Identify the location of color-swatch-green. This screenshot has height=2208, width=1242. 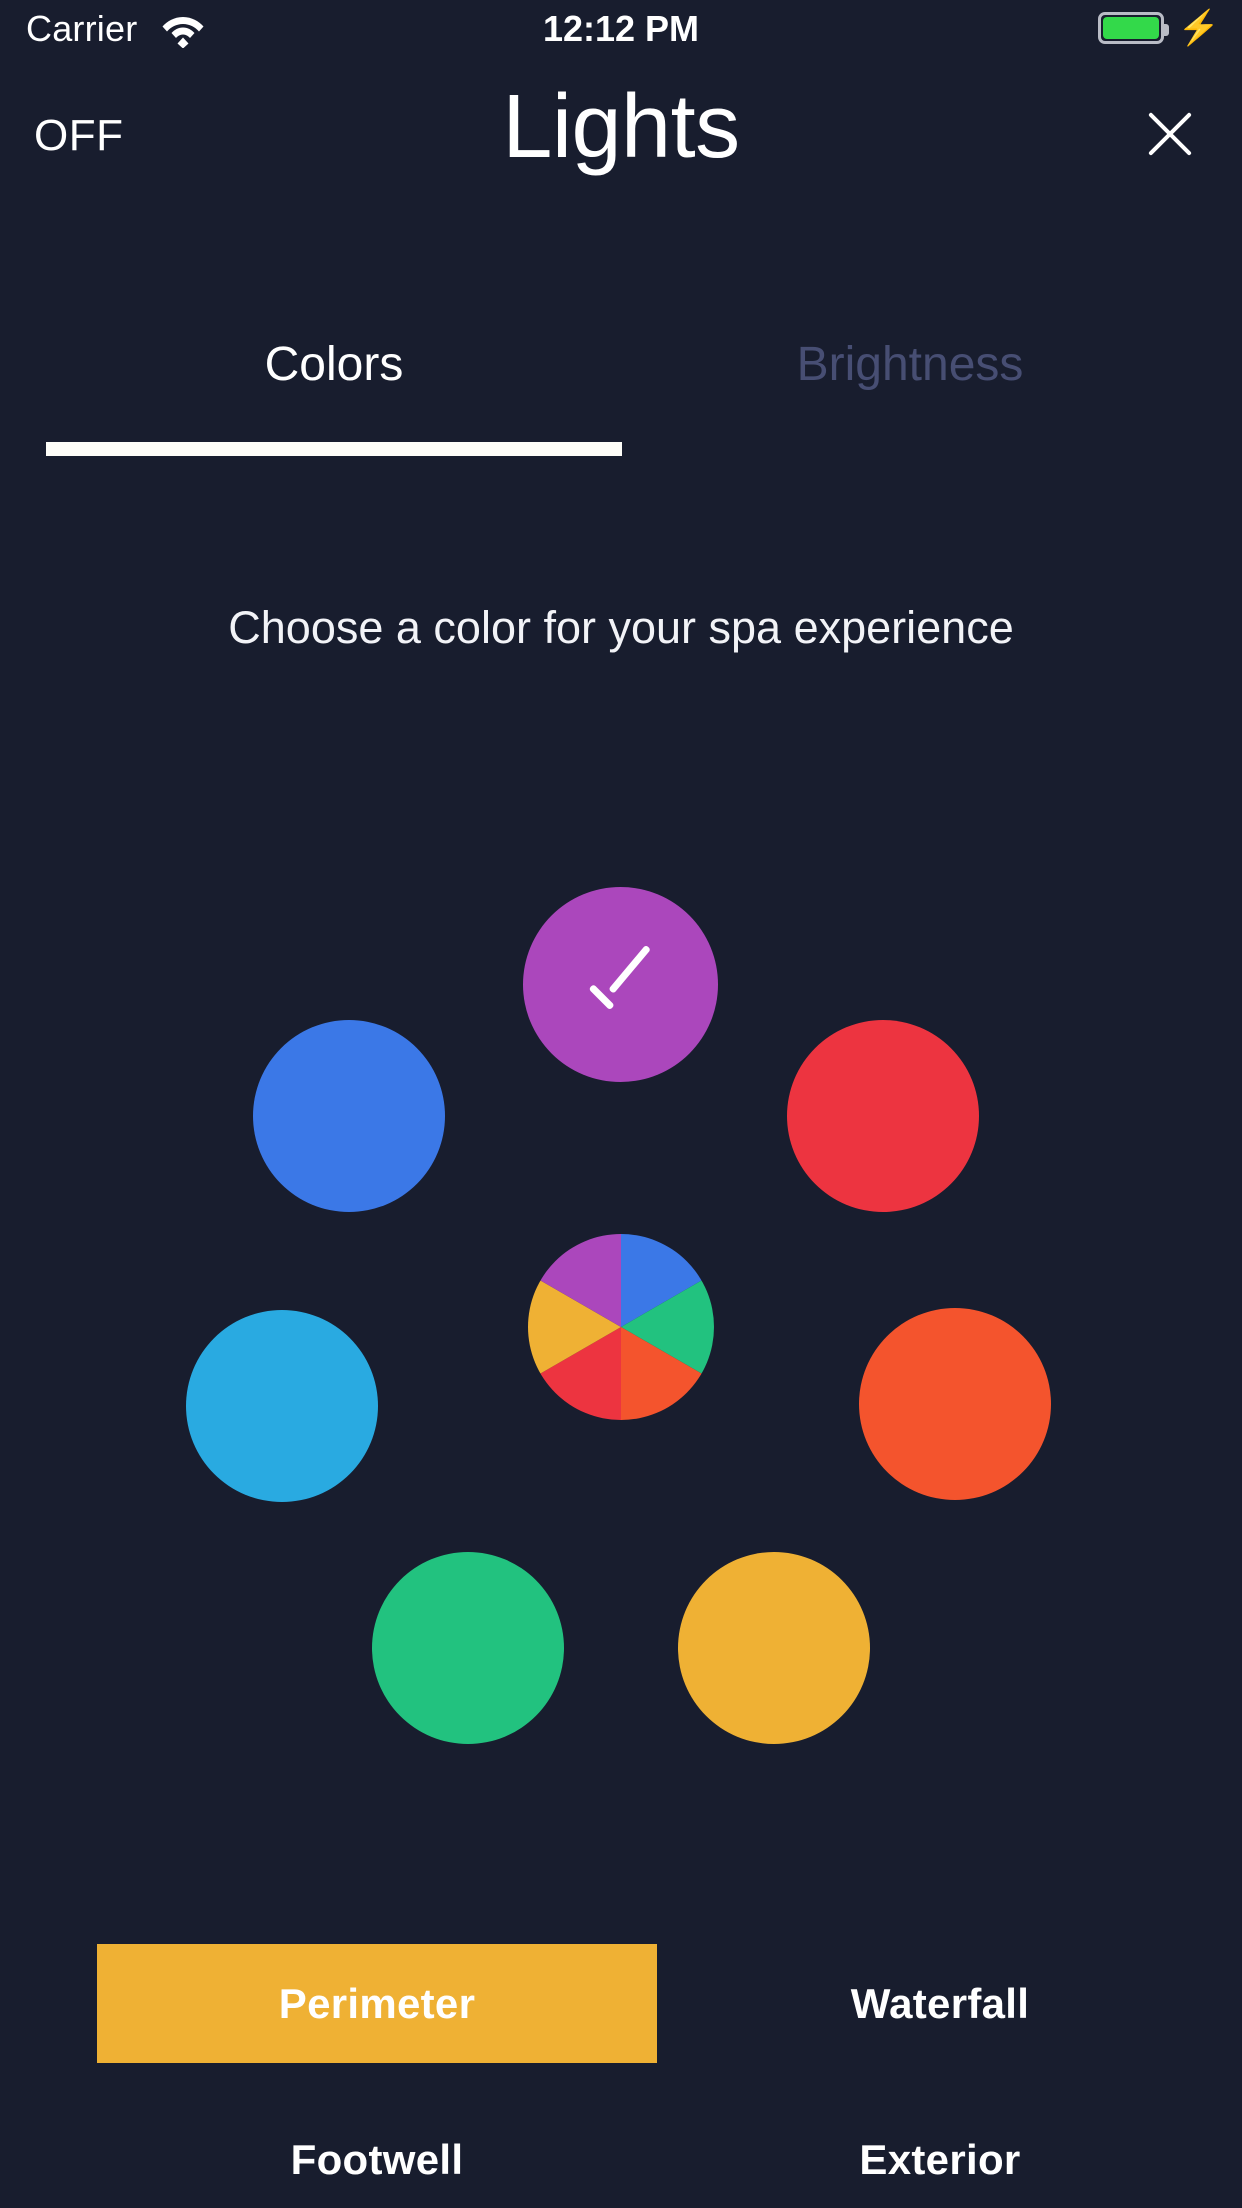
(468, 1648).